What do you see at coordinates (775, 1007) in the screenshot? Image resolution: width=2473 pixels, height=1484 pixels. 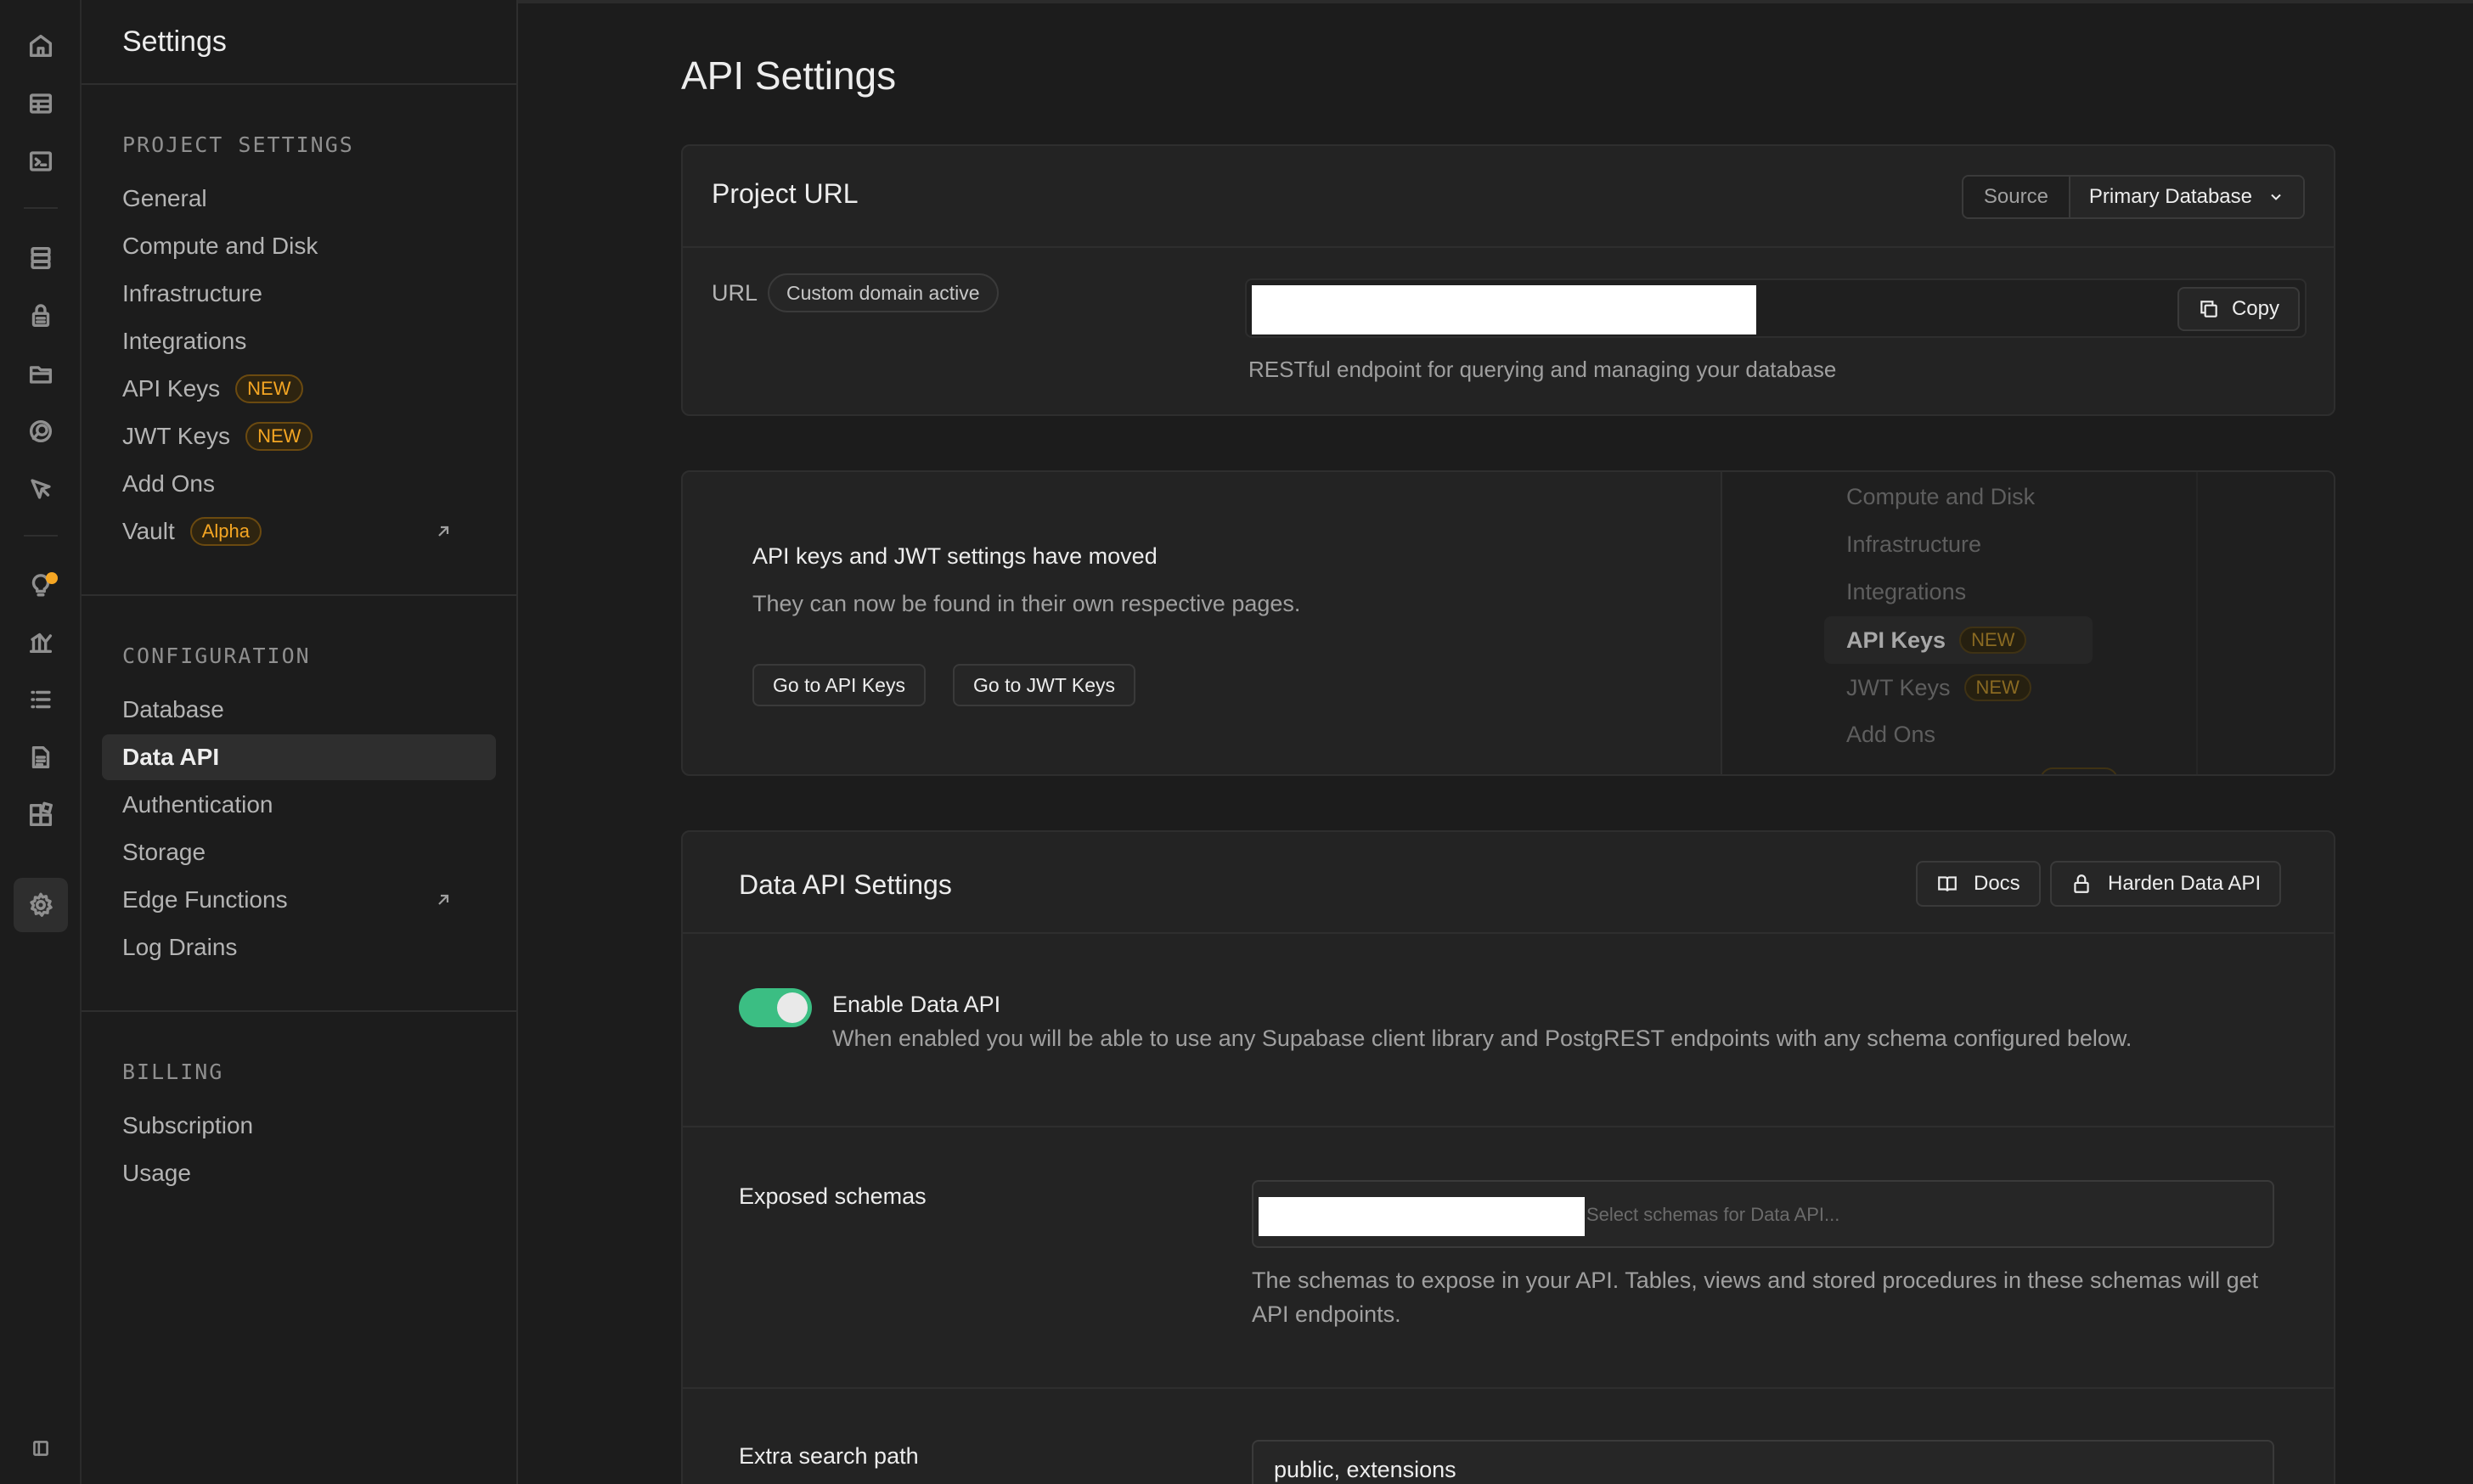 I see `enable-data-api-toggle` at bounding box center [775, 1007].